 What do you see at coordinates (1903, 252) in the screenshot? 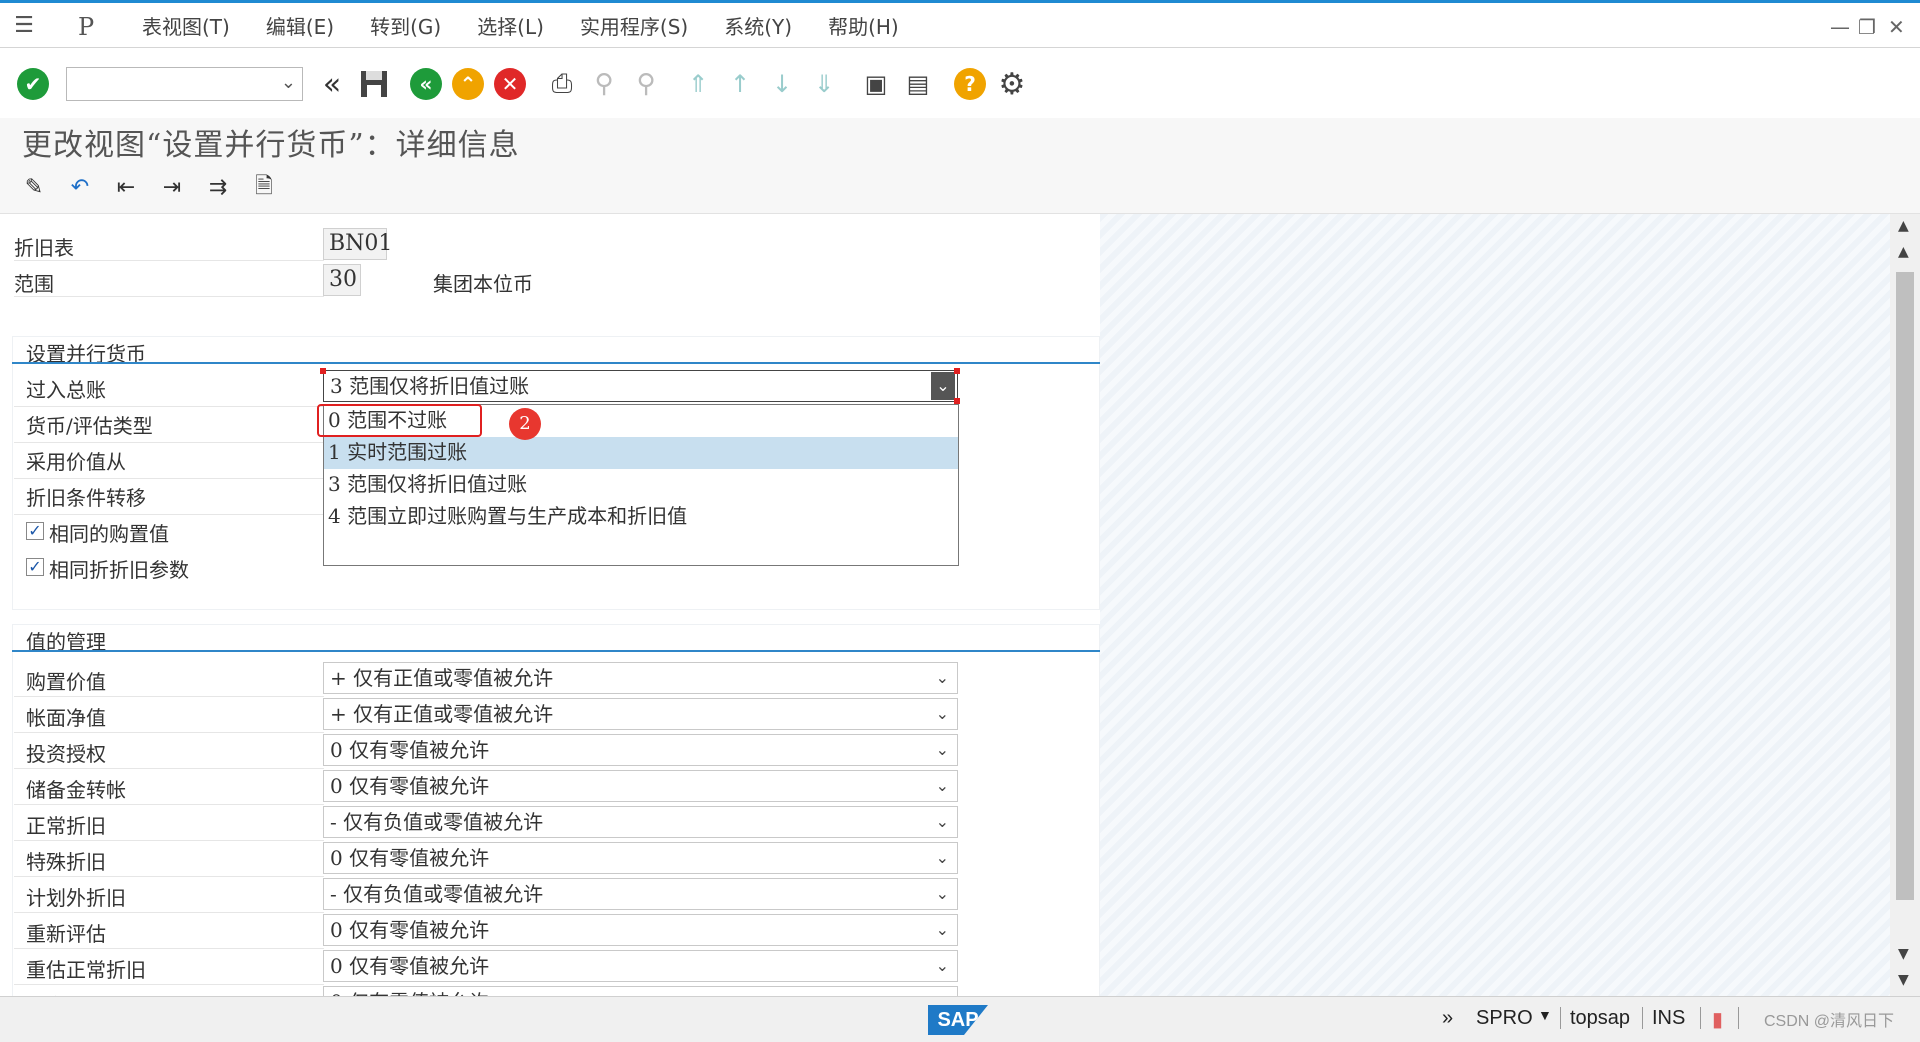
I see `page-up-icon: ▲` at bounding box center [1903, 252].